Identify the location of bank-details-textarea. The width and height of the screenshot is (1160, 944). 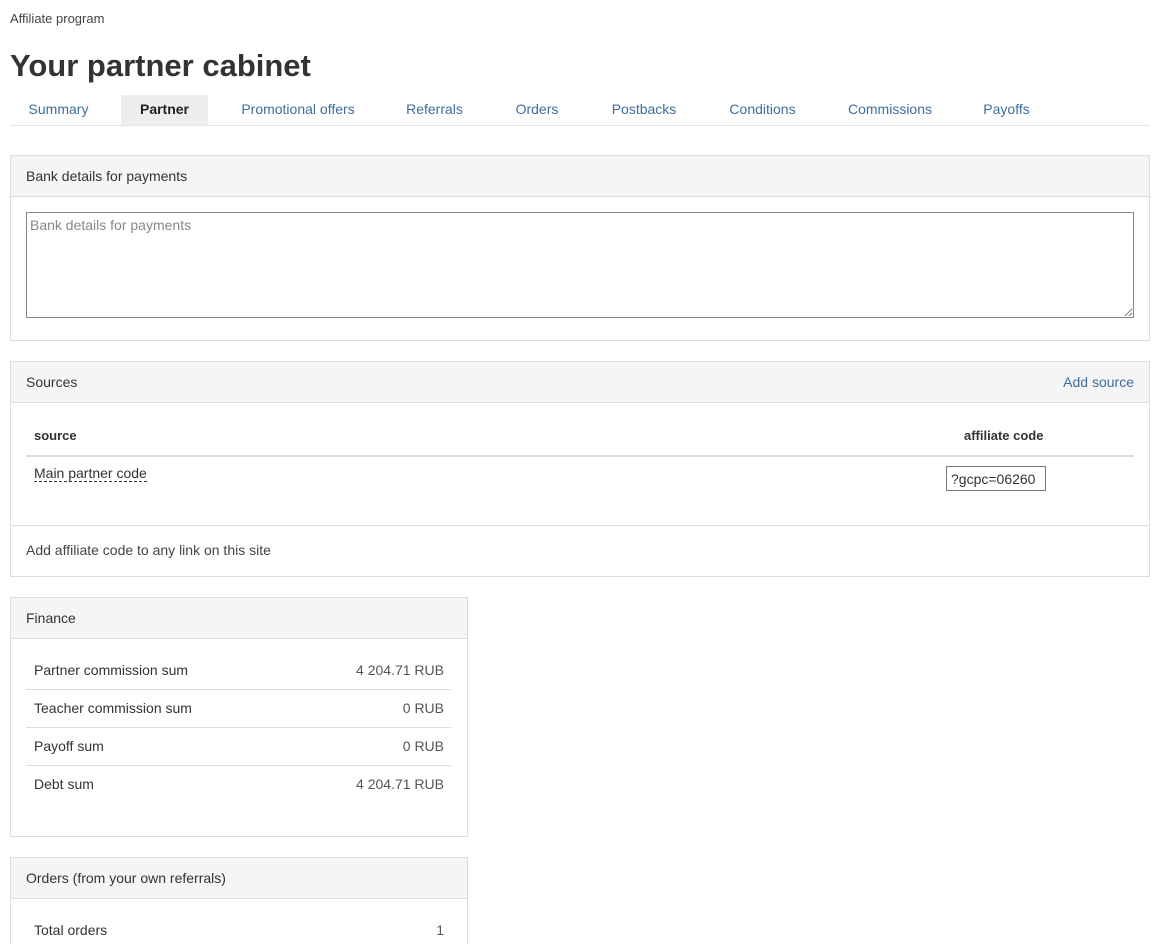
(580, 265).